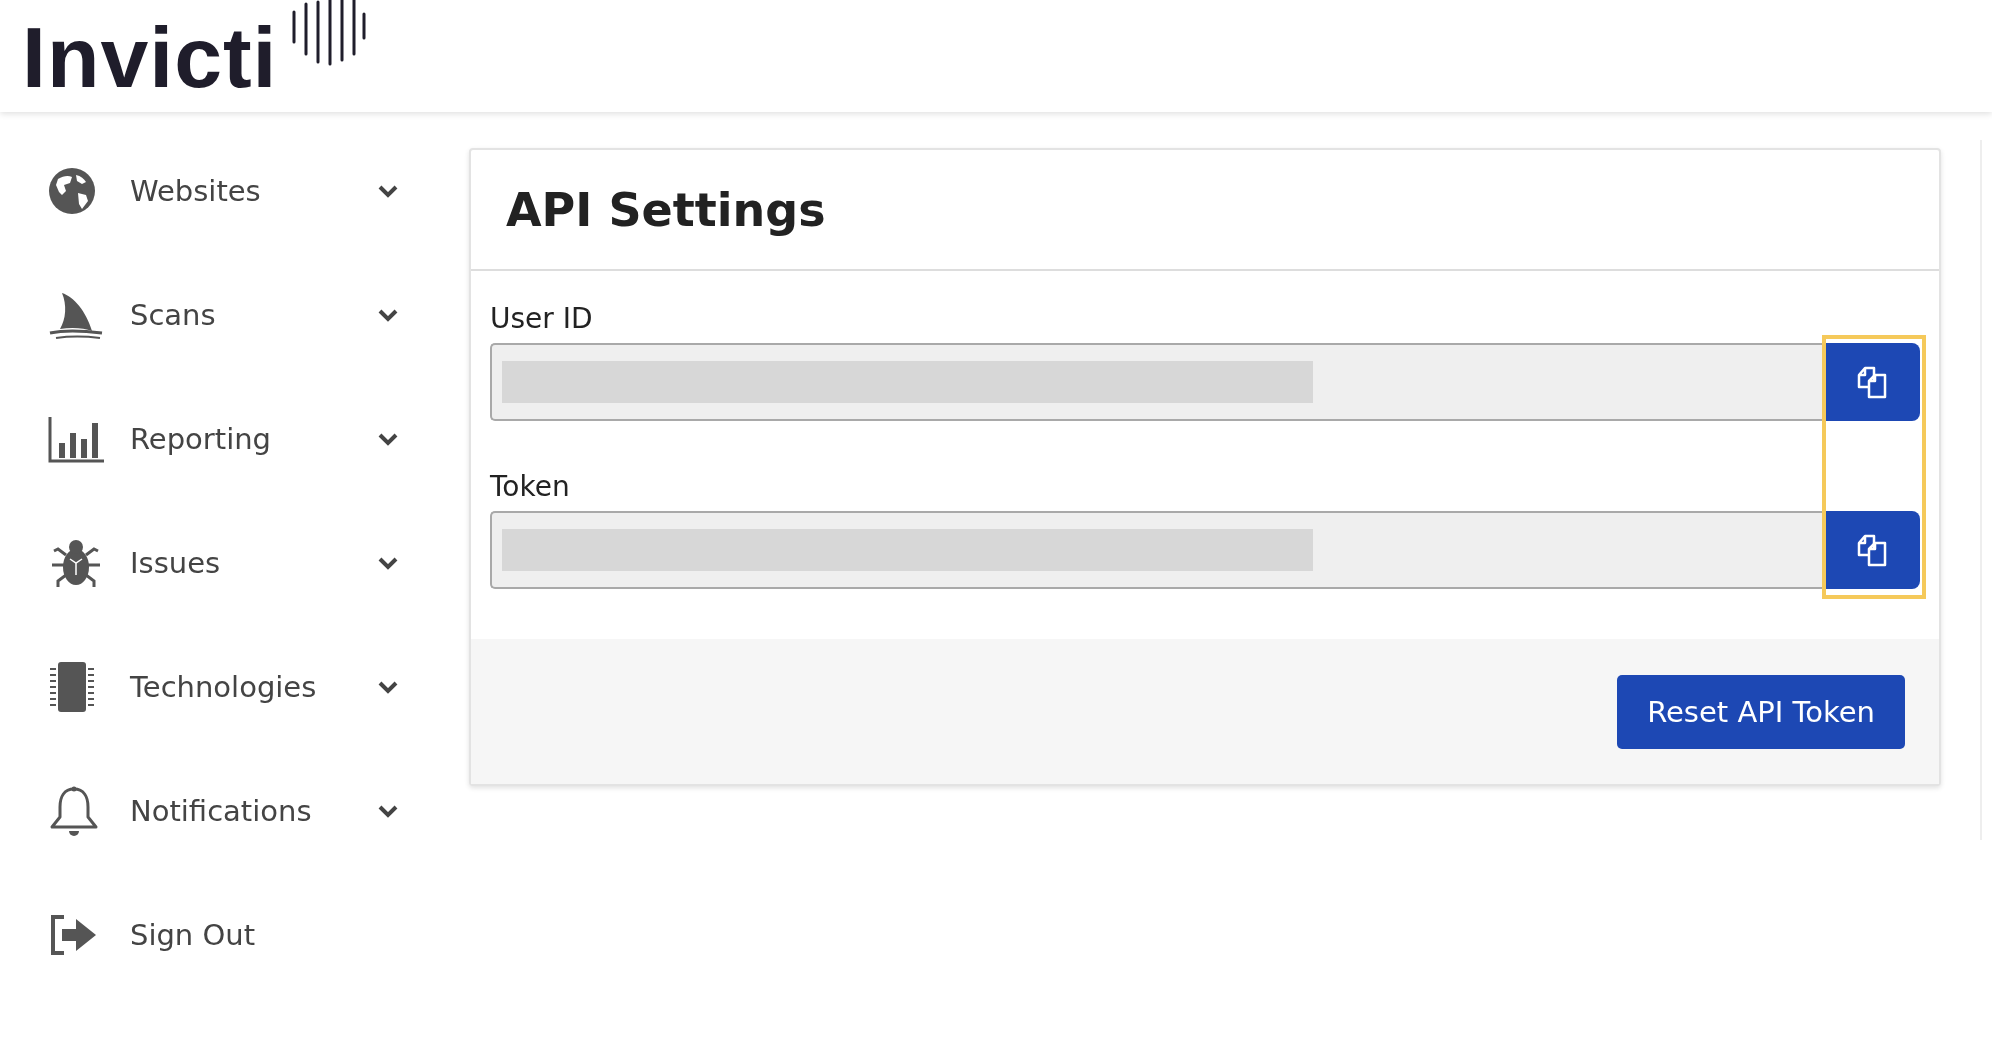  I want to click on bell-icon, so click(74, 811).